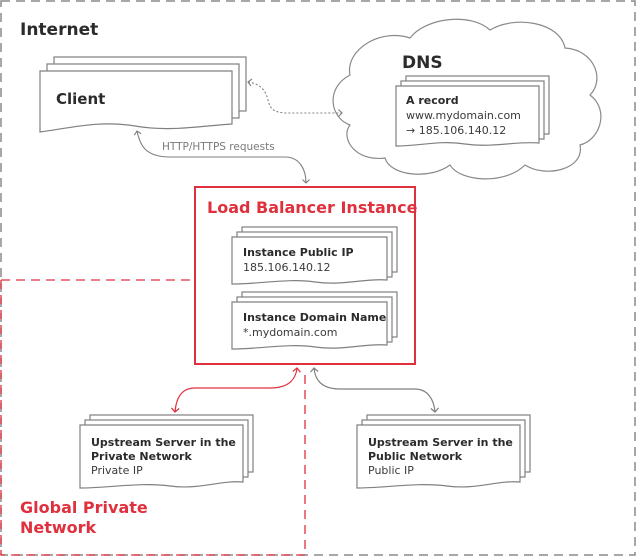 This screenshot has width=636, height=557. I want to click on client-title: Client, so click(80, 99).